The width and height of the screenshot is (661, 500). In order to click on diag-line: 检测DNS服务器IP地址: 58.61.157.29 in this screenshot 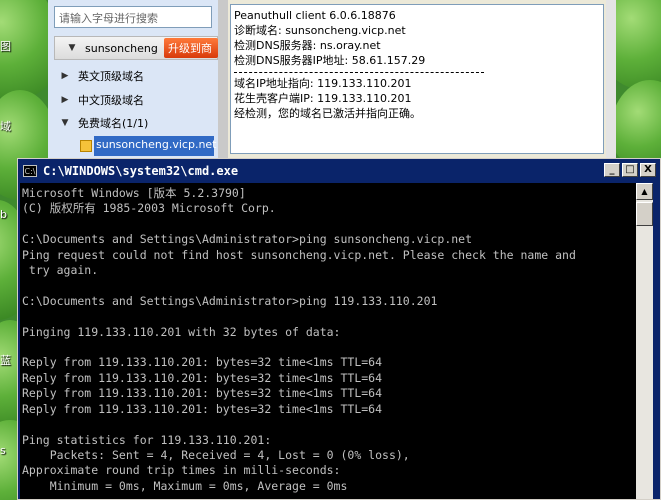, I will do `click(330, 60)`.